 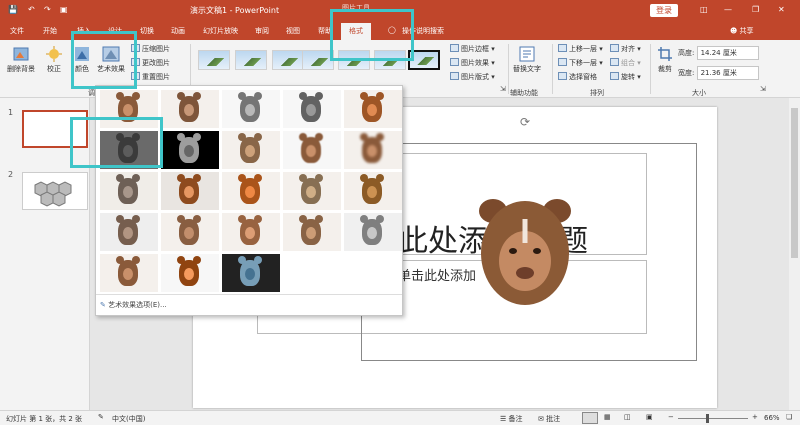 What do you see at coordinates (763, 89) in the screenshot?
I see `size-dialog-launcher-icon: ⇲` at bounding box center [763, 89].